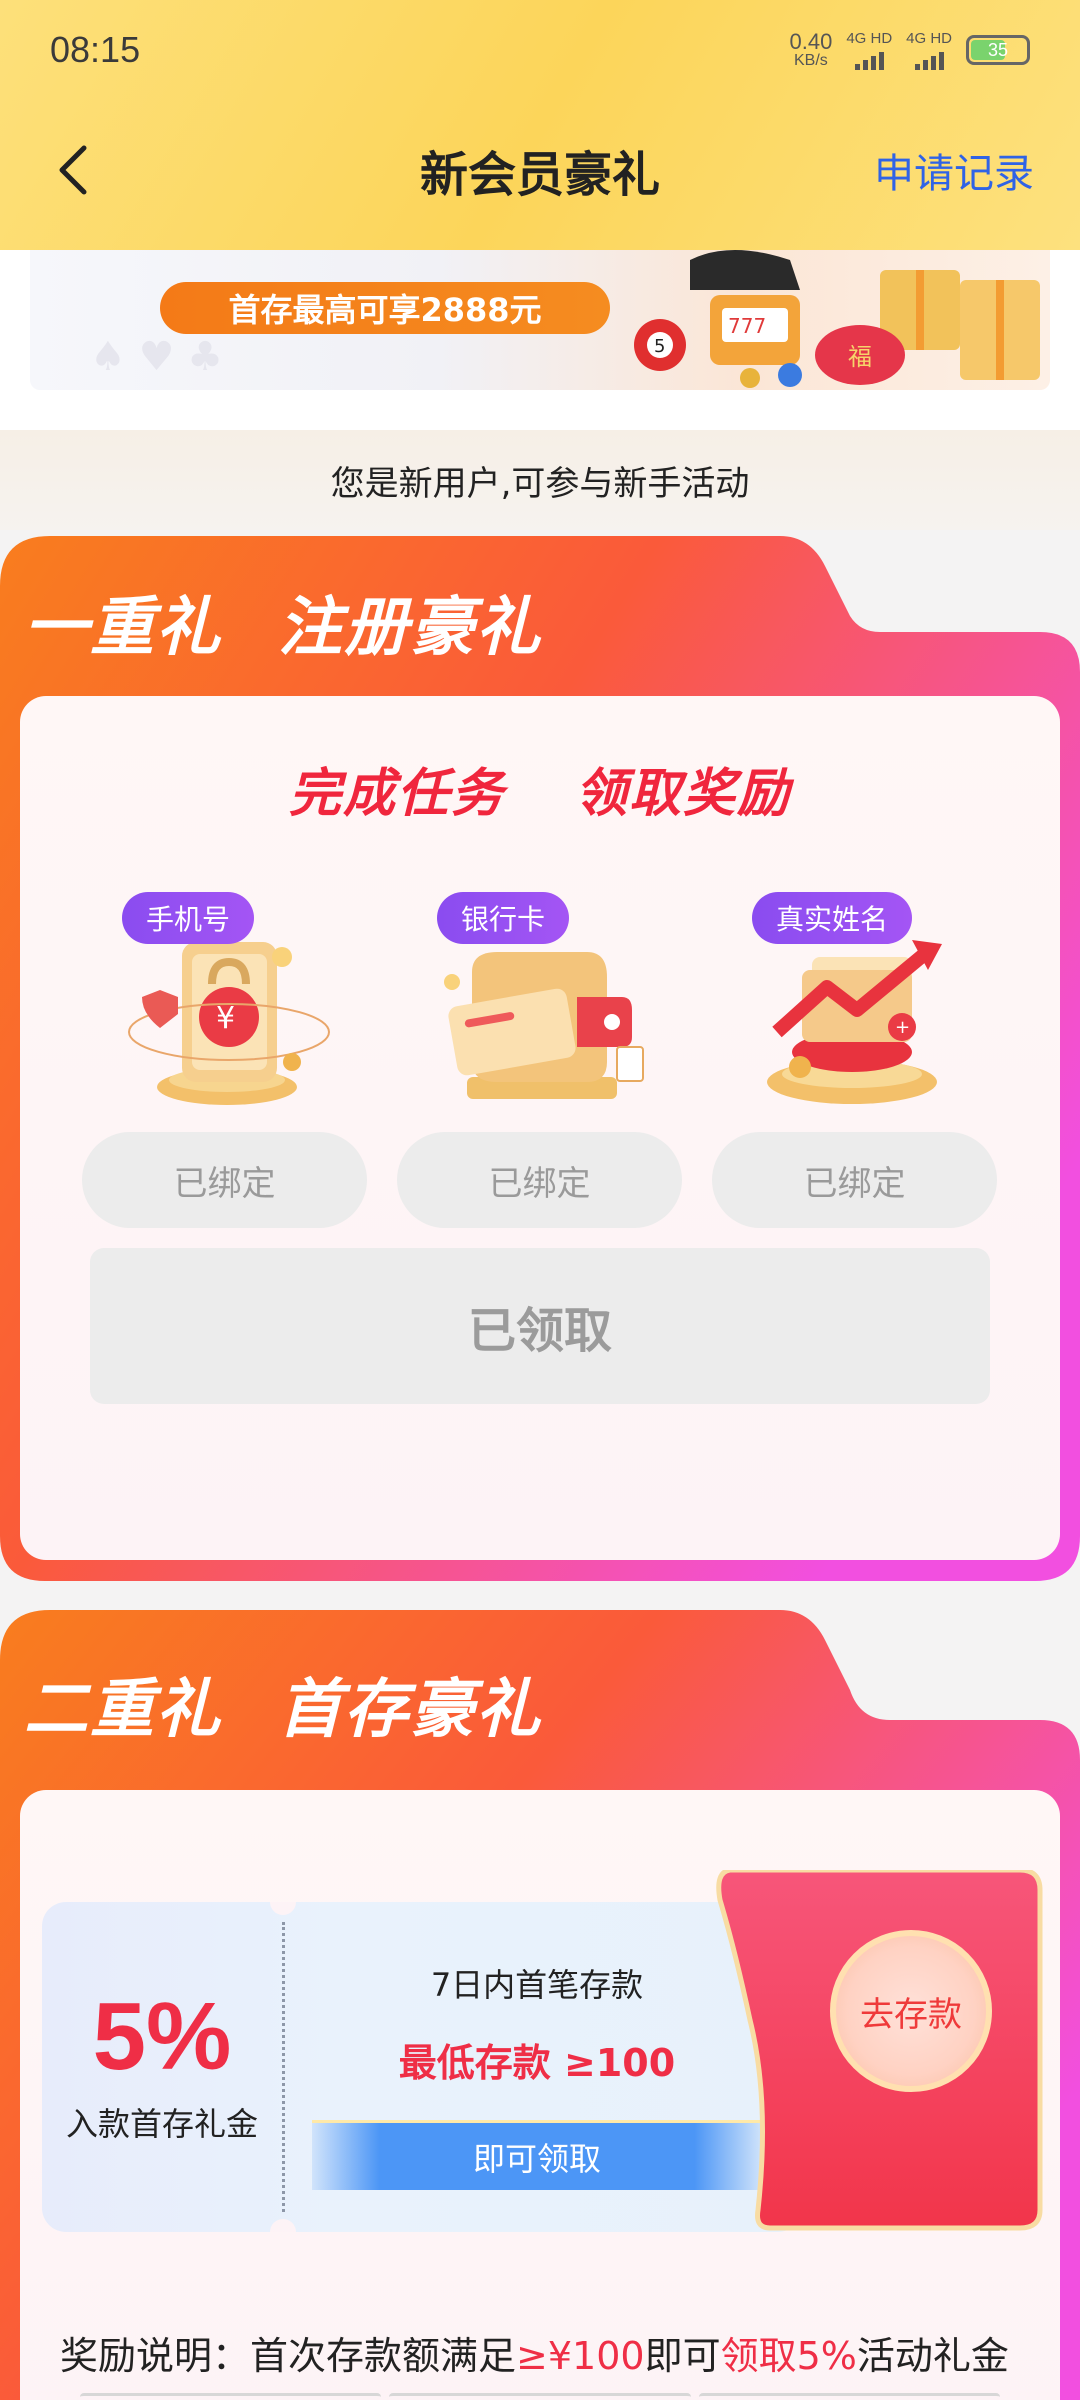 The image size is (1080, 2400). I want to click on divider-tabs, so click(540, 2396).